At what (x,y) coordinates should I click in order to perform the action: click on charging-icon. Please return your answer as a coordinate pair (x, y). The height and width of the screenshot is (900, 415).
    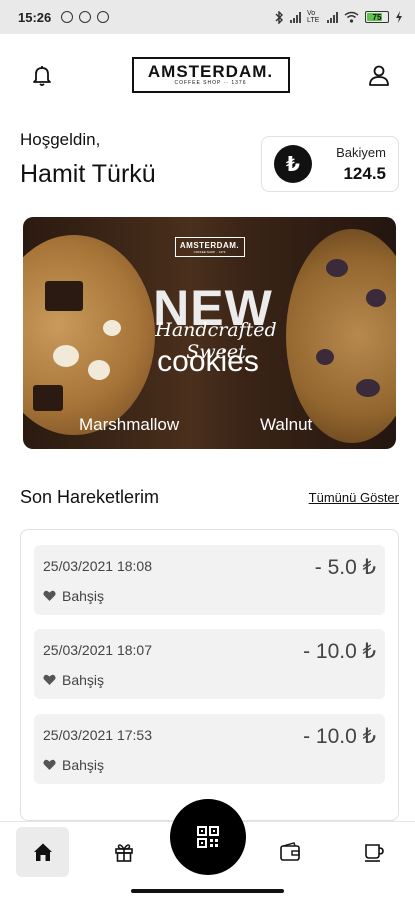
    Looking at the image, I should click on (399, 17).